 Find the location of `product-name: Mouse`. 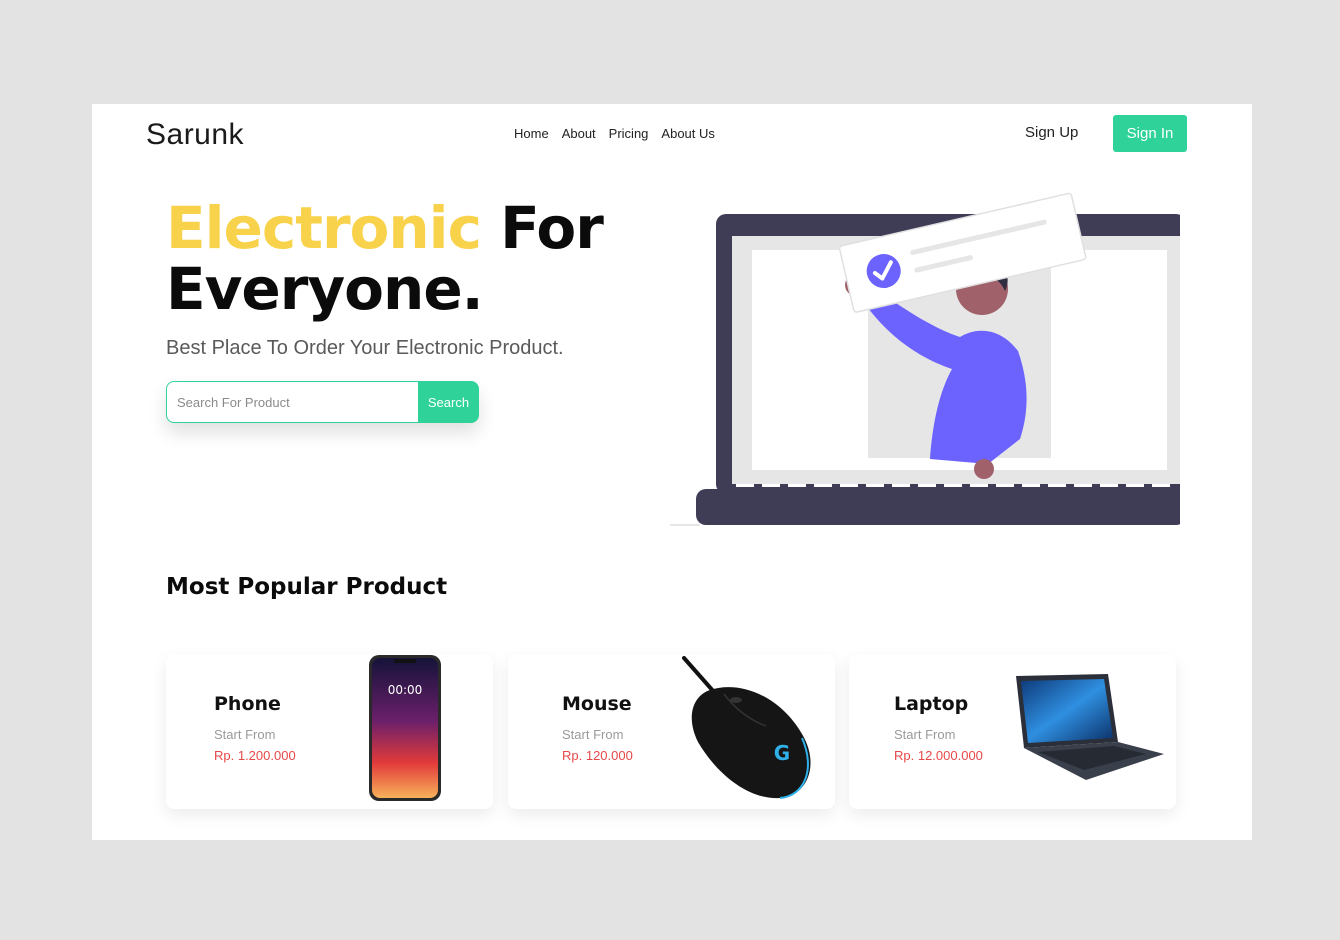

product-name: Mouse is located at coordinates (597, 704).